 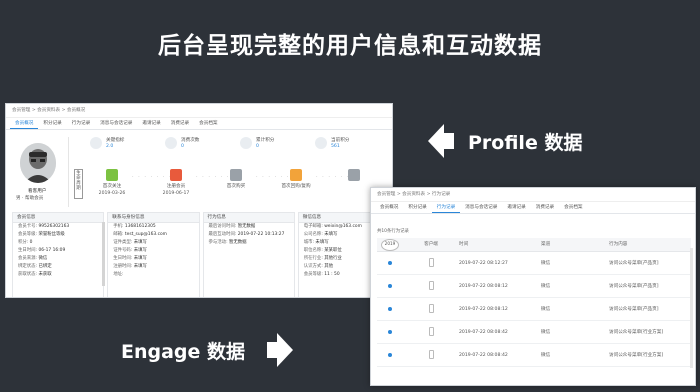 I want to click on follow-icon, so click(x=112, y=175).